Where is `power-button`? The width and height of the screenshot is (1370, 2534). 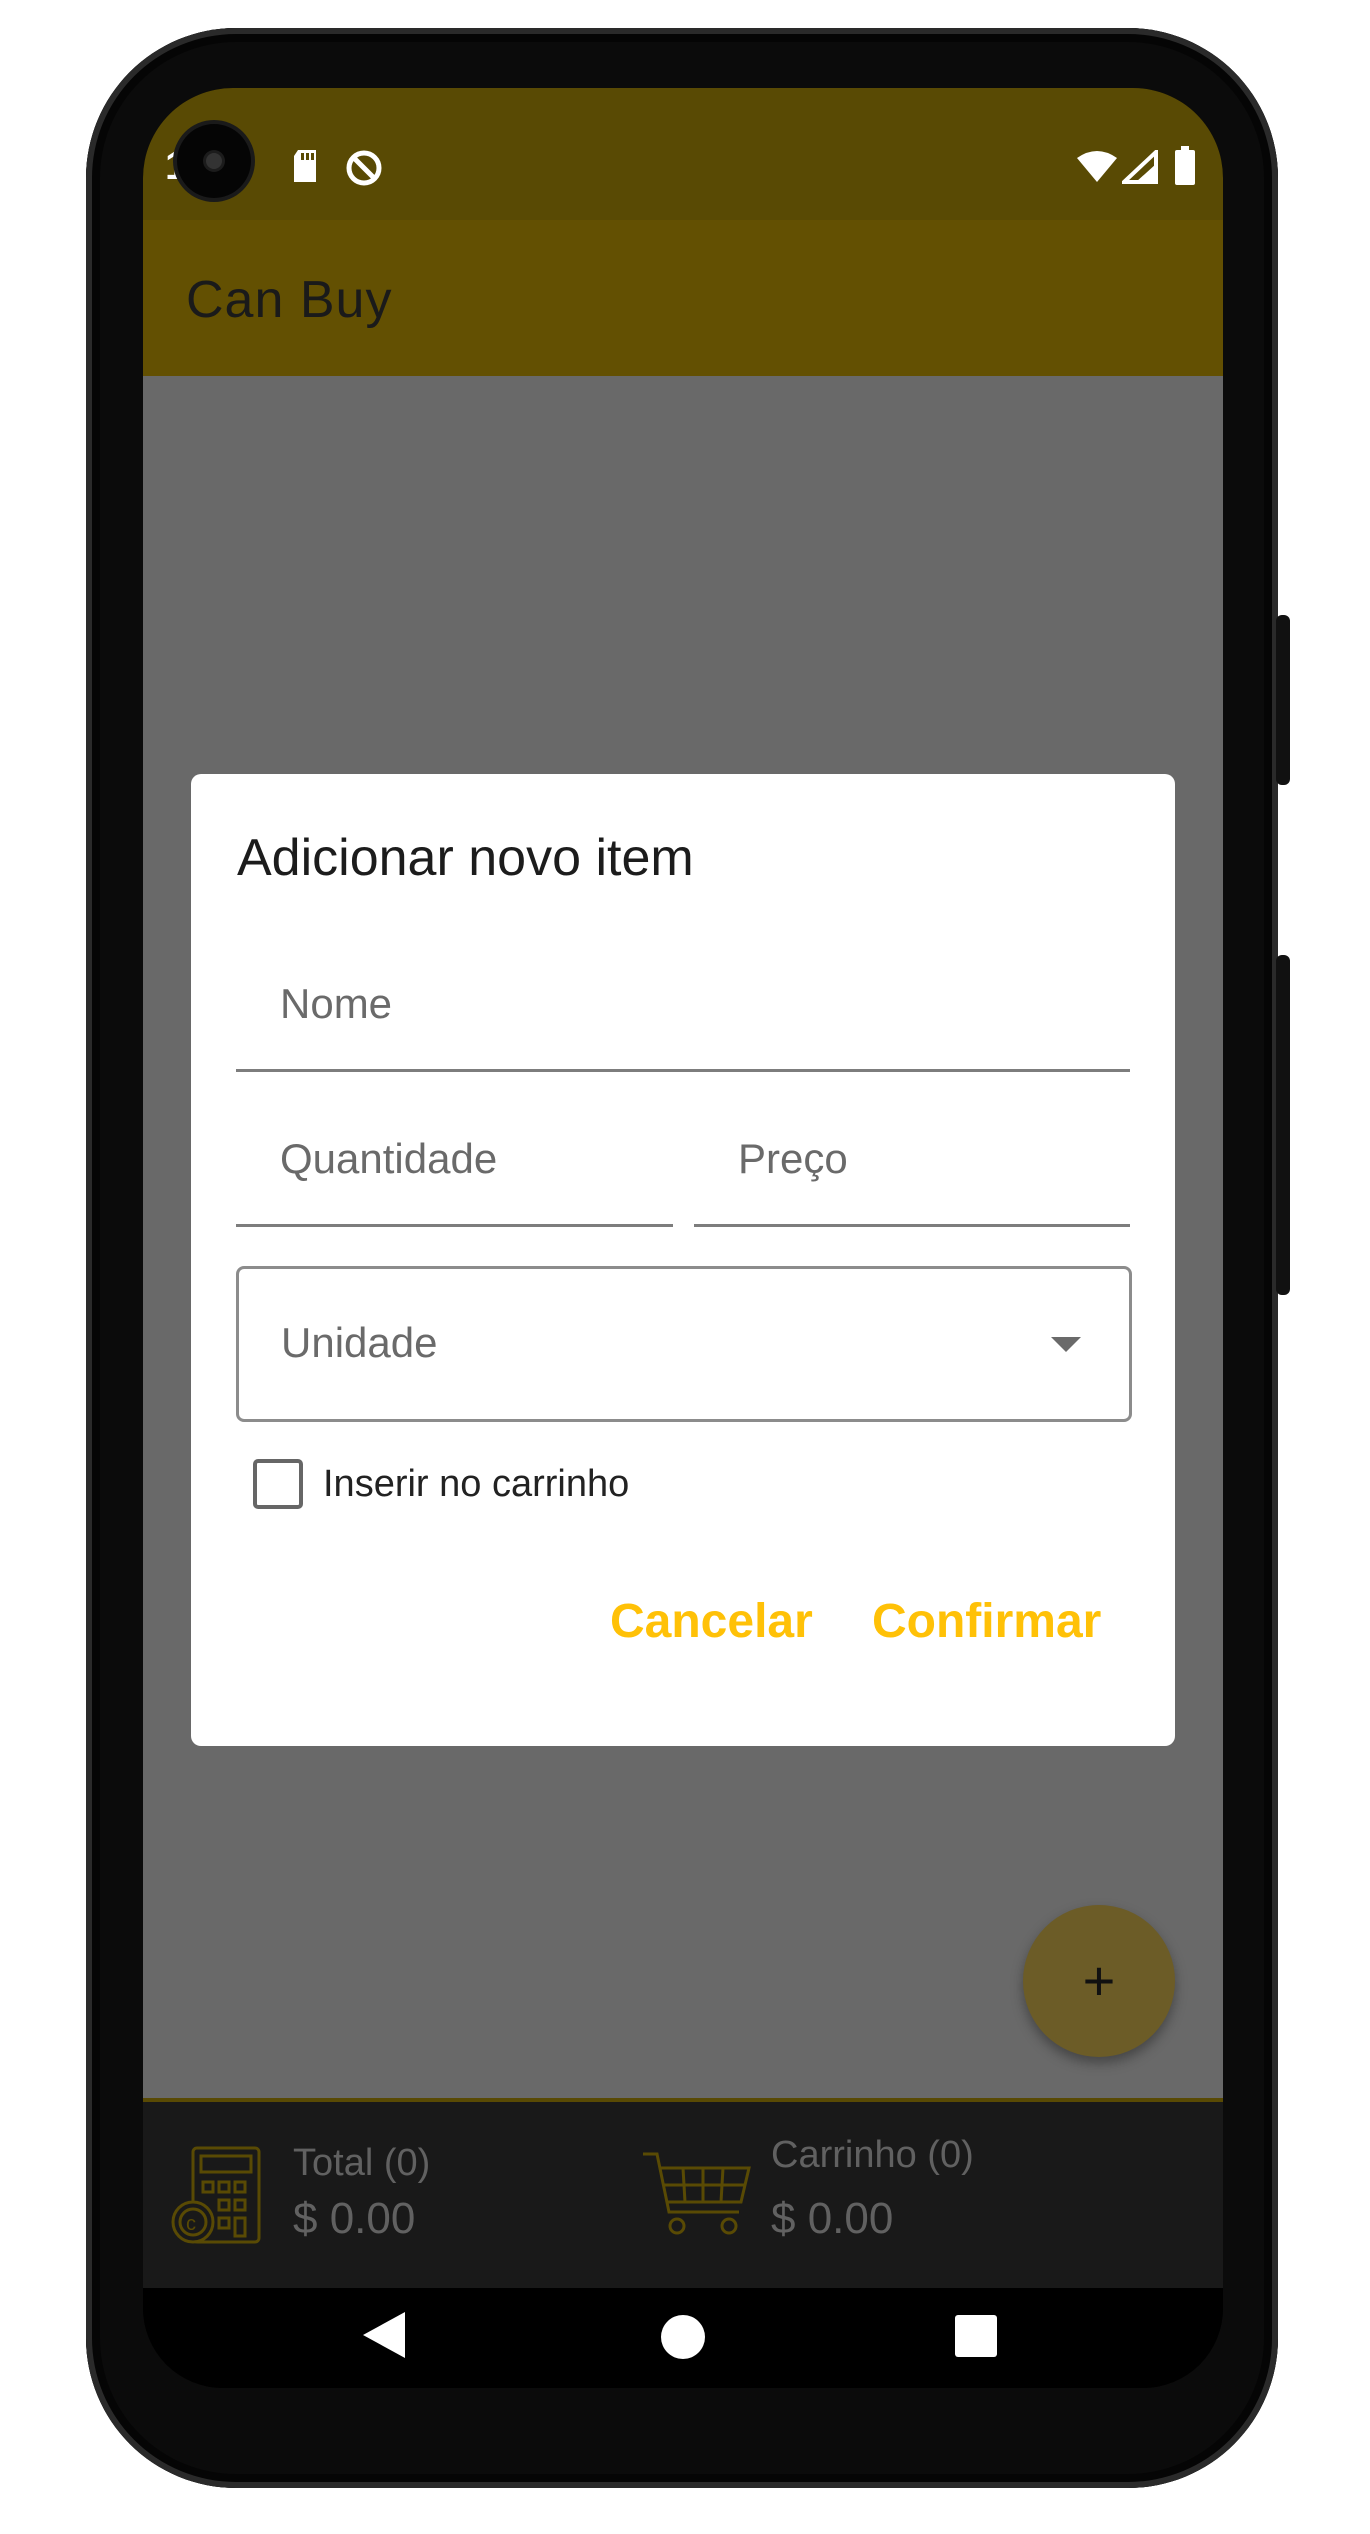
power-button is located at coordinates (1283, 1125).